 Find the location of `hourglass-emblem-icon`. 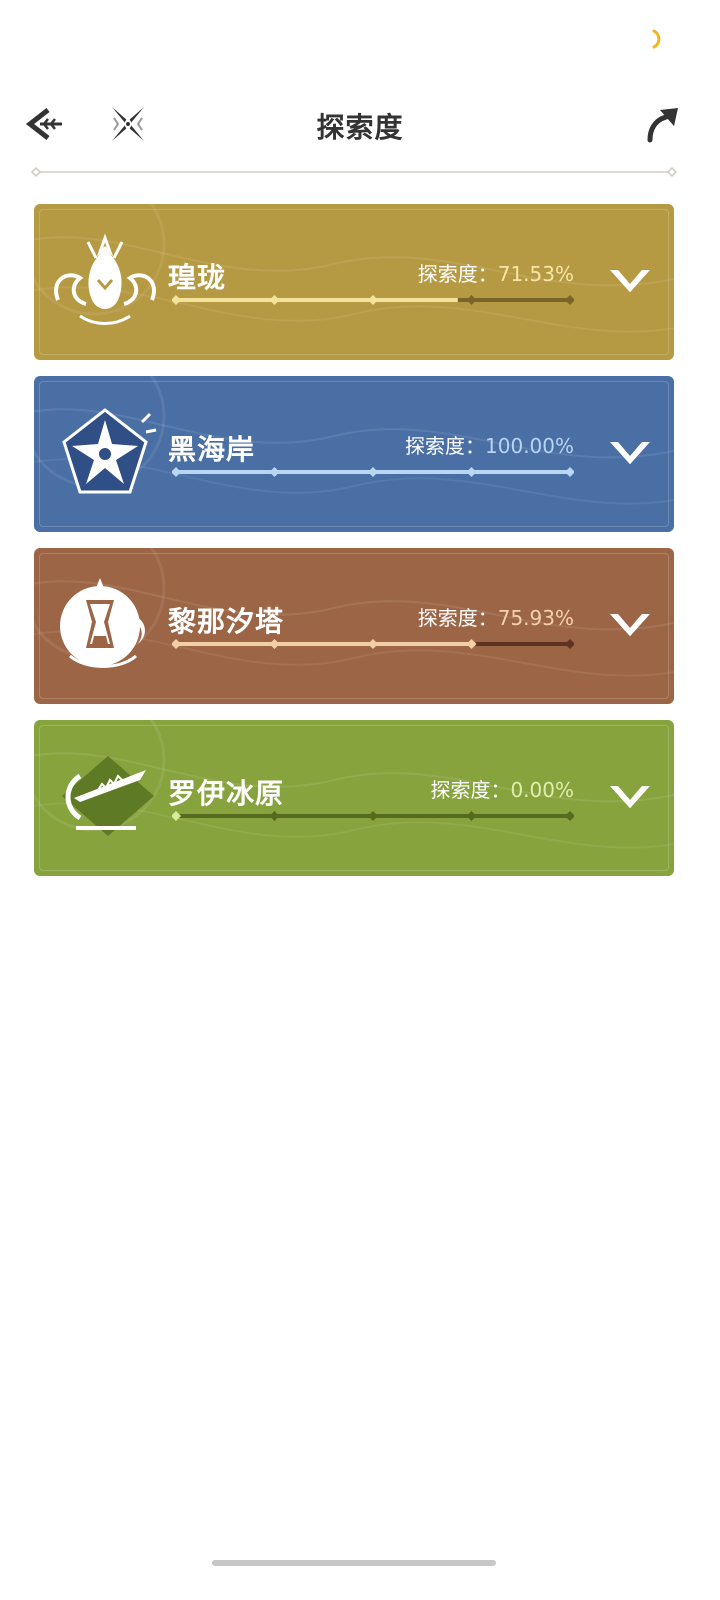

hourglass-emblem-icon is located at coordinates (102, 623).